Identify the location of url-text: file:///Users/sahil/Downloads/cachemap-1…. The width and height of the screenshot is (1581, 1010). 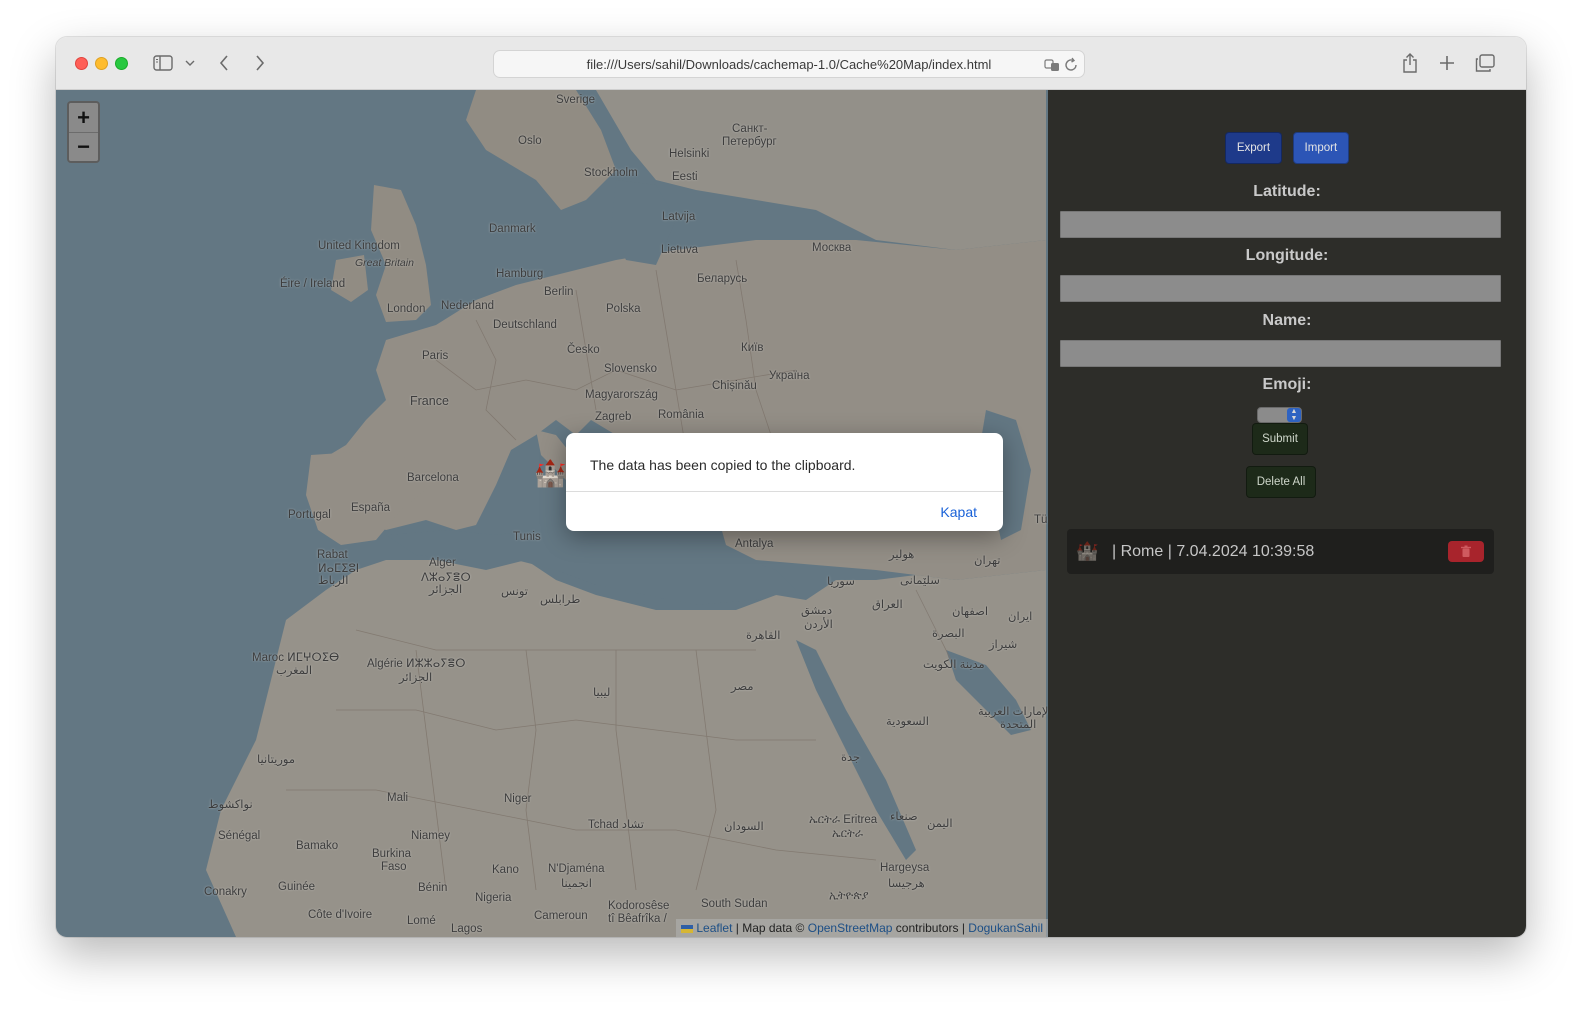
(789, 64).